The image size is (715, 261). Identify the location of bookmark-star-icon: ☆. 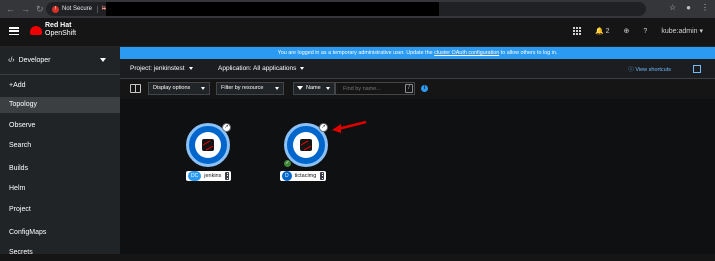
(672, 7).